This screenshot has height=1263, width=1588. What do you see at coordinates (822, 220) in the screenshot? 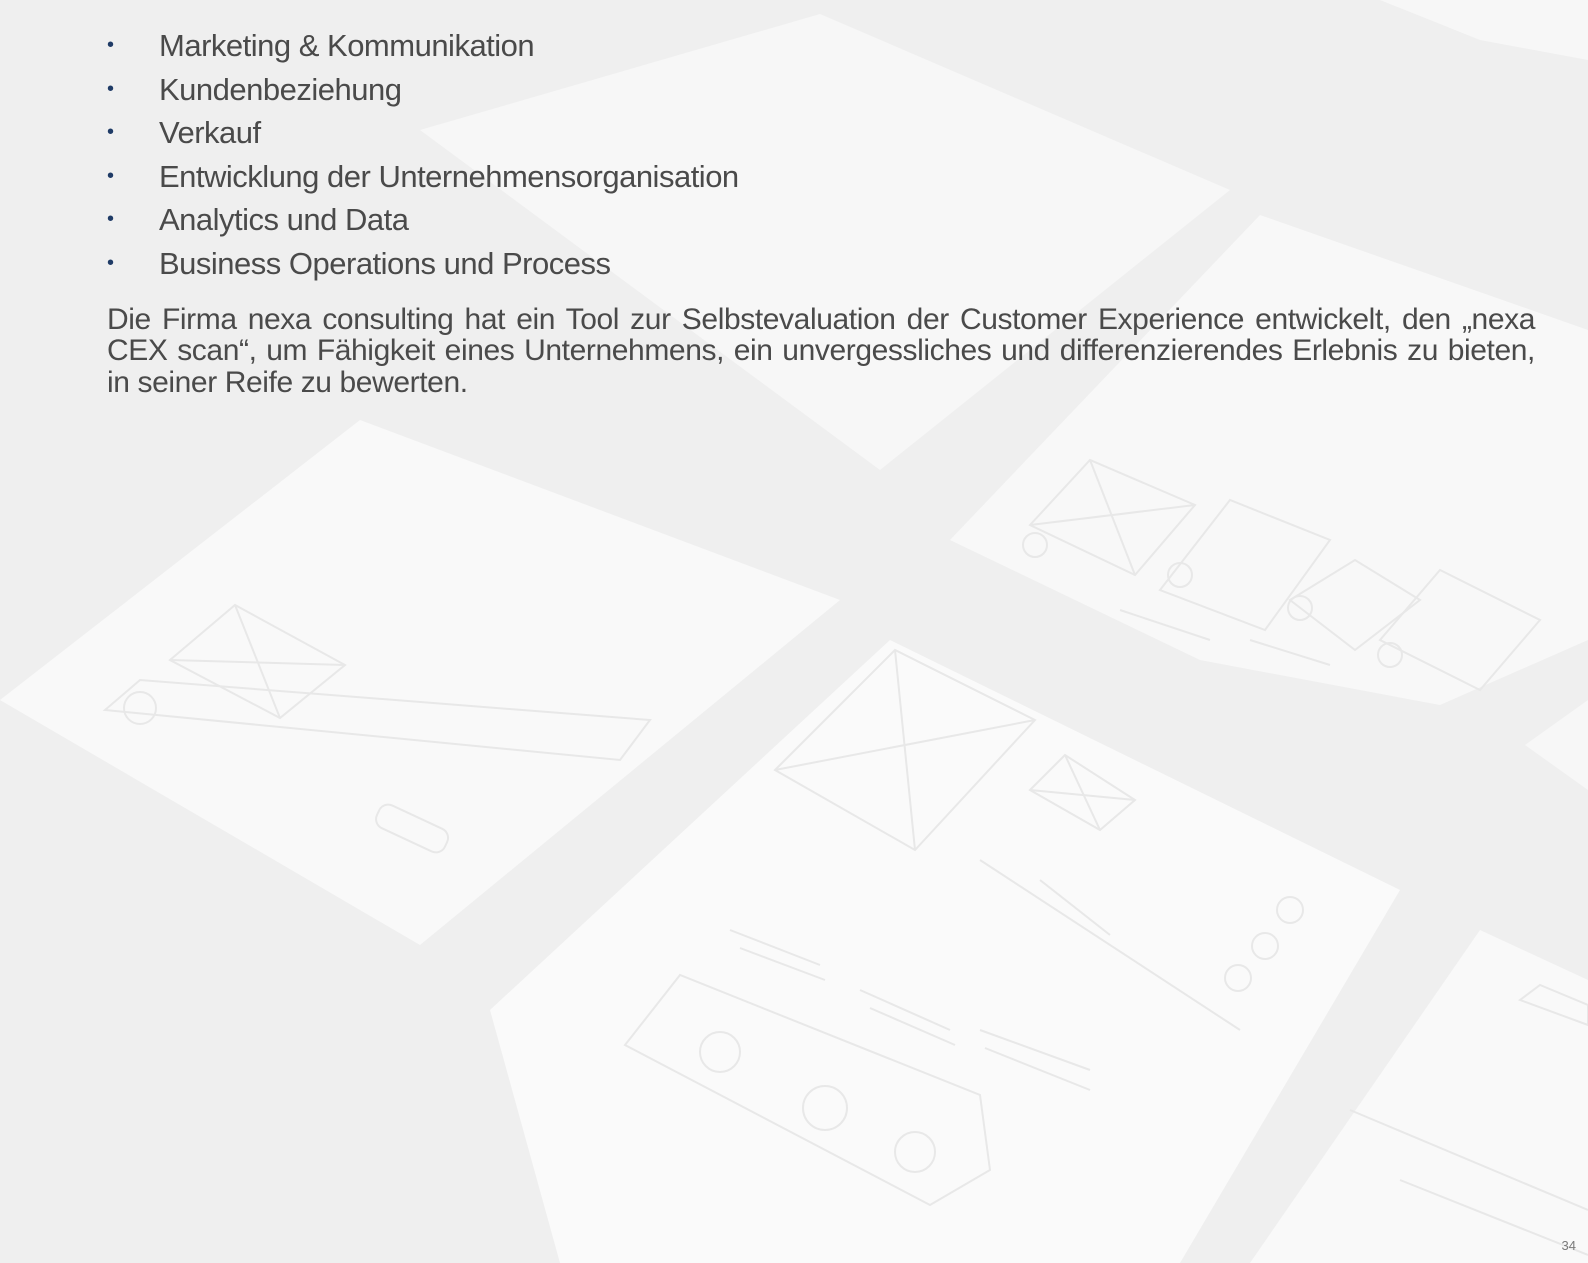
I see `bullet-item: • Analytics und Data` at bounding box center [822, 220].